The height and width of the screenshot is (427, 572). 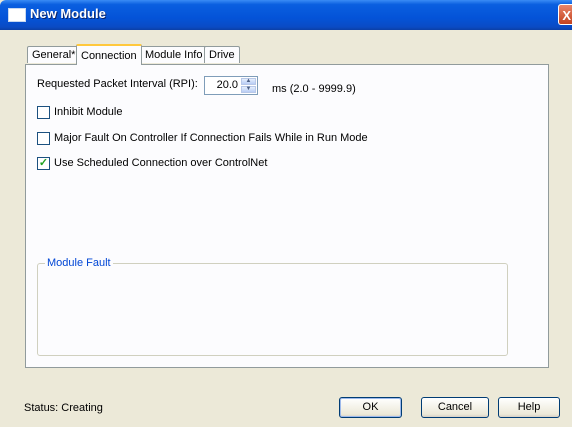 I want to click on scheduled-connection-label: Use Scheduled Connection over ControlNet, so click(x=160, y=163).